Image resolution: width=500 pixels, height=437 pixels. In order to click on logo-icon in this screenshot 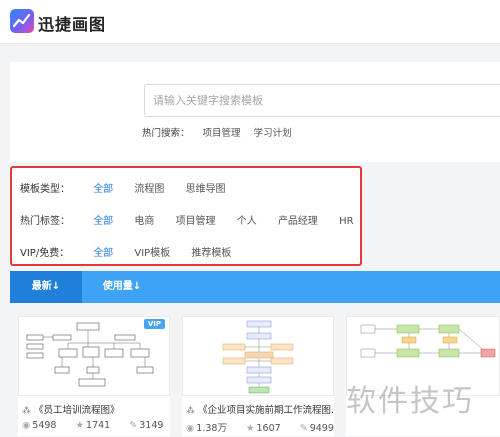, I will do `click(22, 21)`.